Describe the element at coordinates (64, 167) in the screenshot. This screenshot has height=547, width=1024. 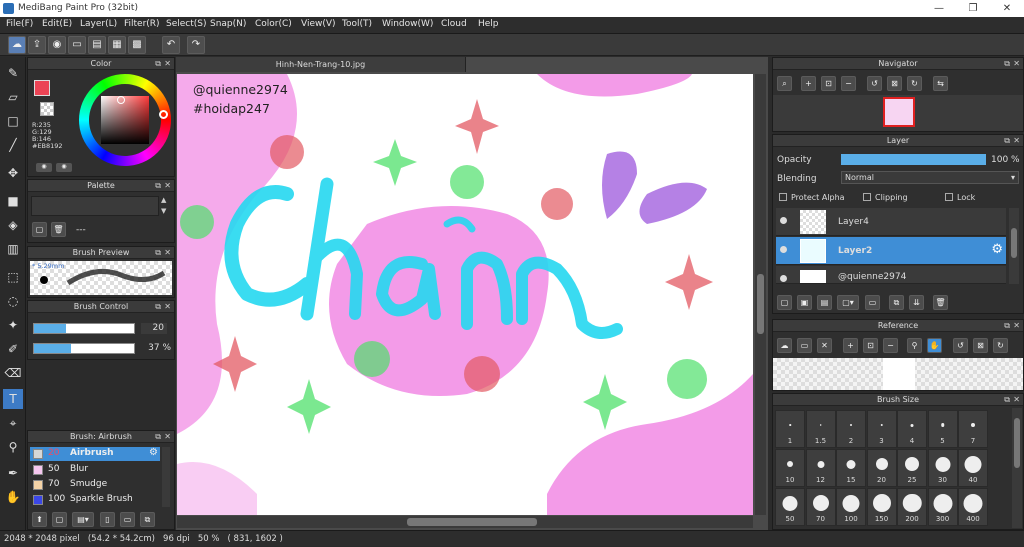
I see `color-mode-button-2: ◉` at that location.